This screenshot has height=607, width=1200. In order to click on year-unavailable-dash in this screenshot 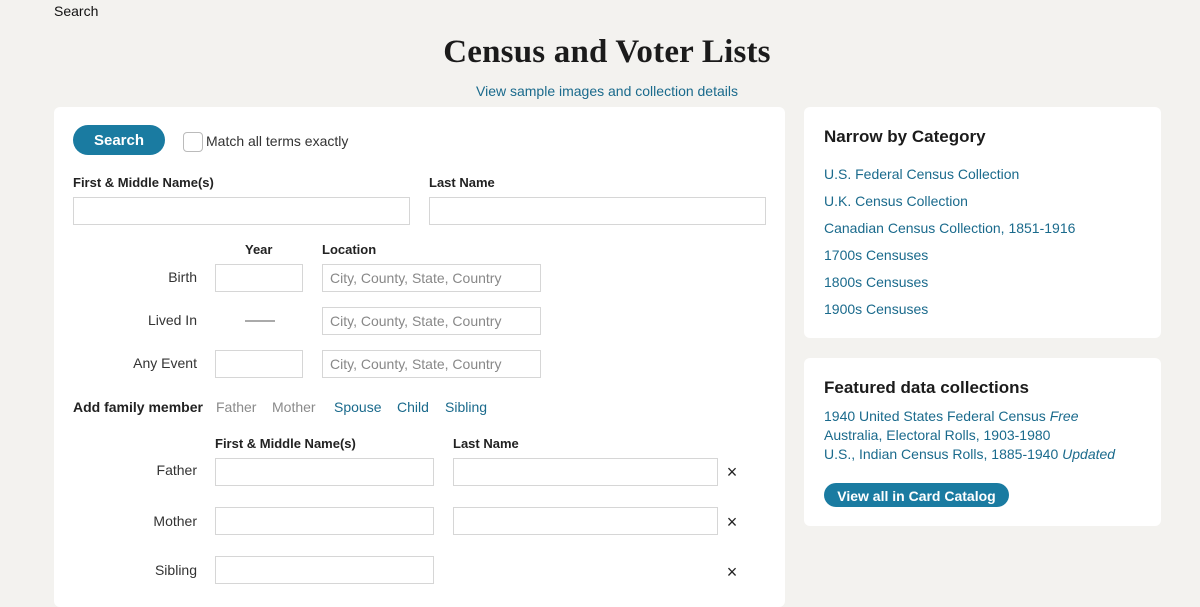, I will do `click(260, 321)`.